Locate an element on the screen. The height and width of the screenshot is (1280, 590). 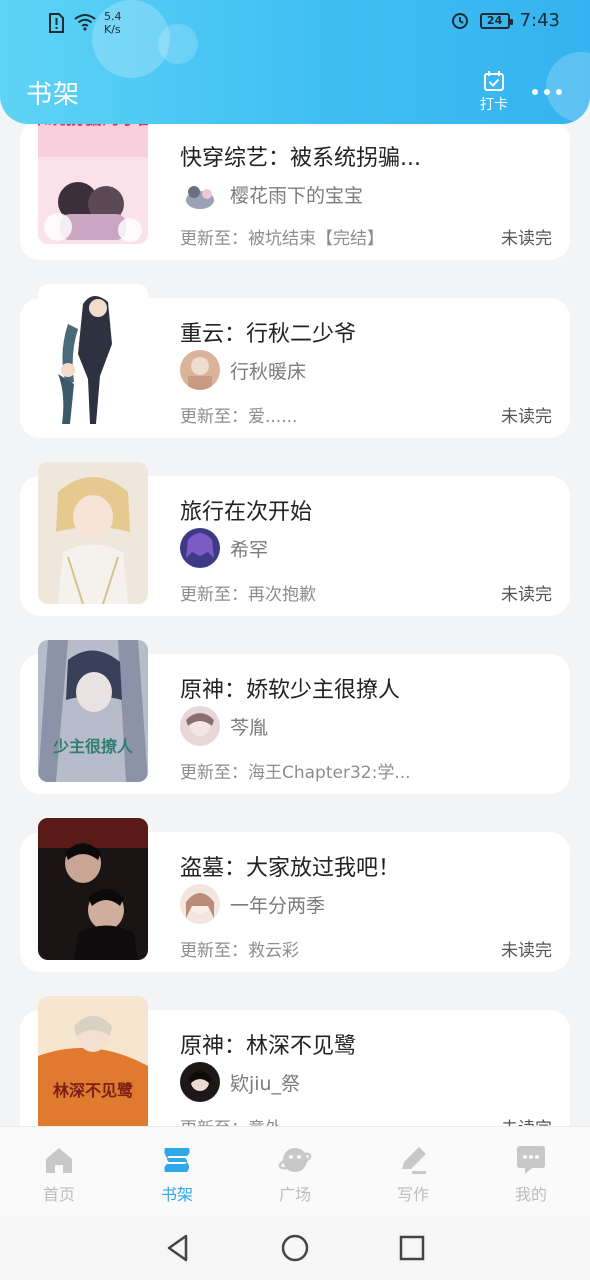
author-name: 欵jiu_祭 is located at coordinates (265, 1083).